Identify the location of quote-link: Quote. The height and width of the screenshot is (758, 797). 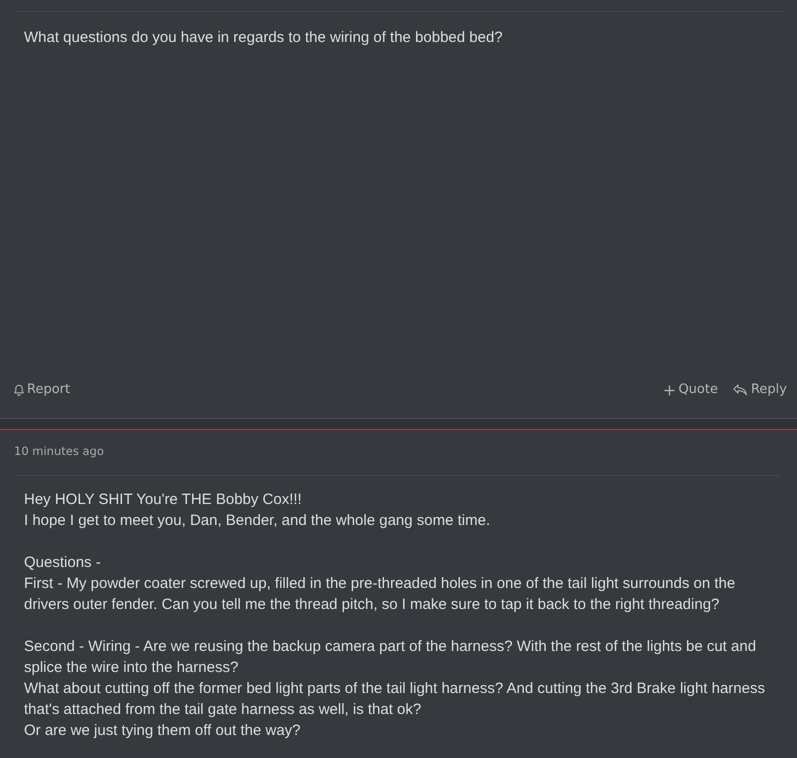
(691, 390).